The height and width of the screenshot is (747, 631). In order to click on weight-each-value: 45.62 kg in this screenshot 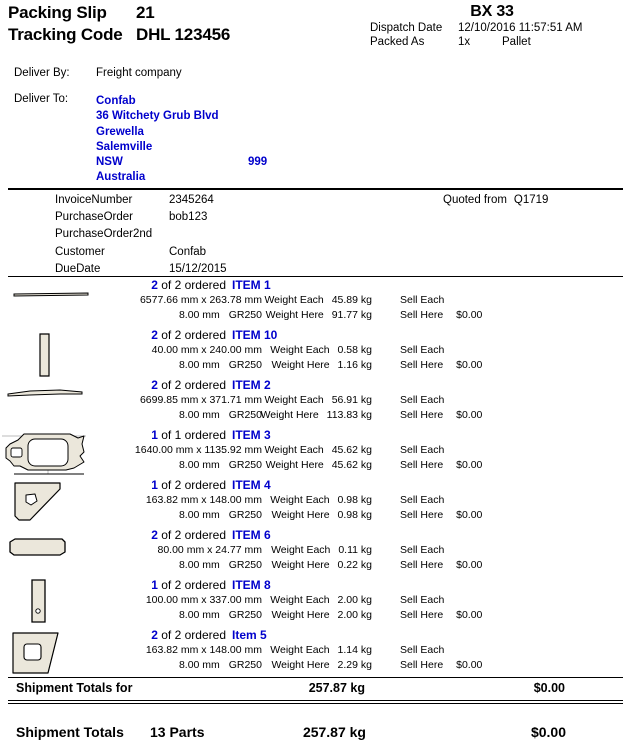, I will do `click(351, 450)`.